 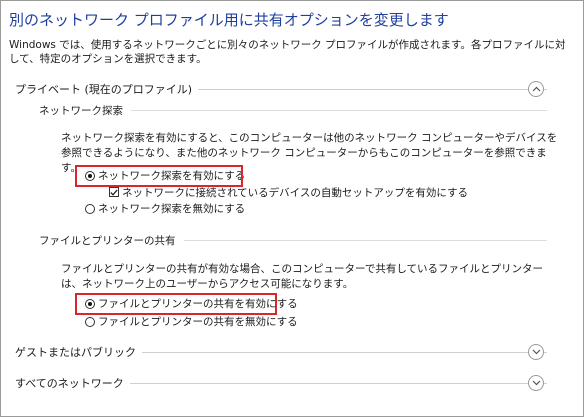 I want to click on chevron-up-icon, so click(x=536, y=89).